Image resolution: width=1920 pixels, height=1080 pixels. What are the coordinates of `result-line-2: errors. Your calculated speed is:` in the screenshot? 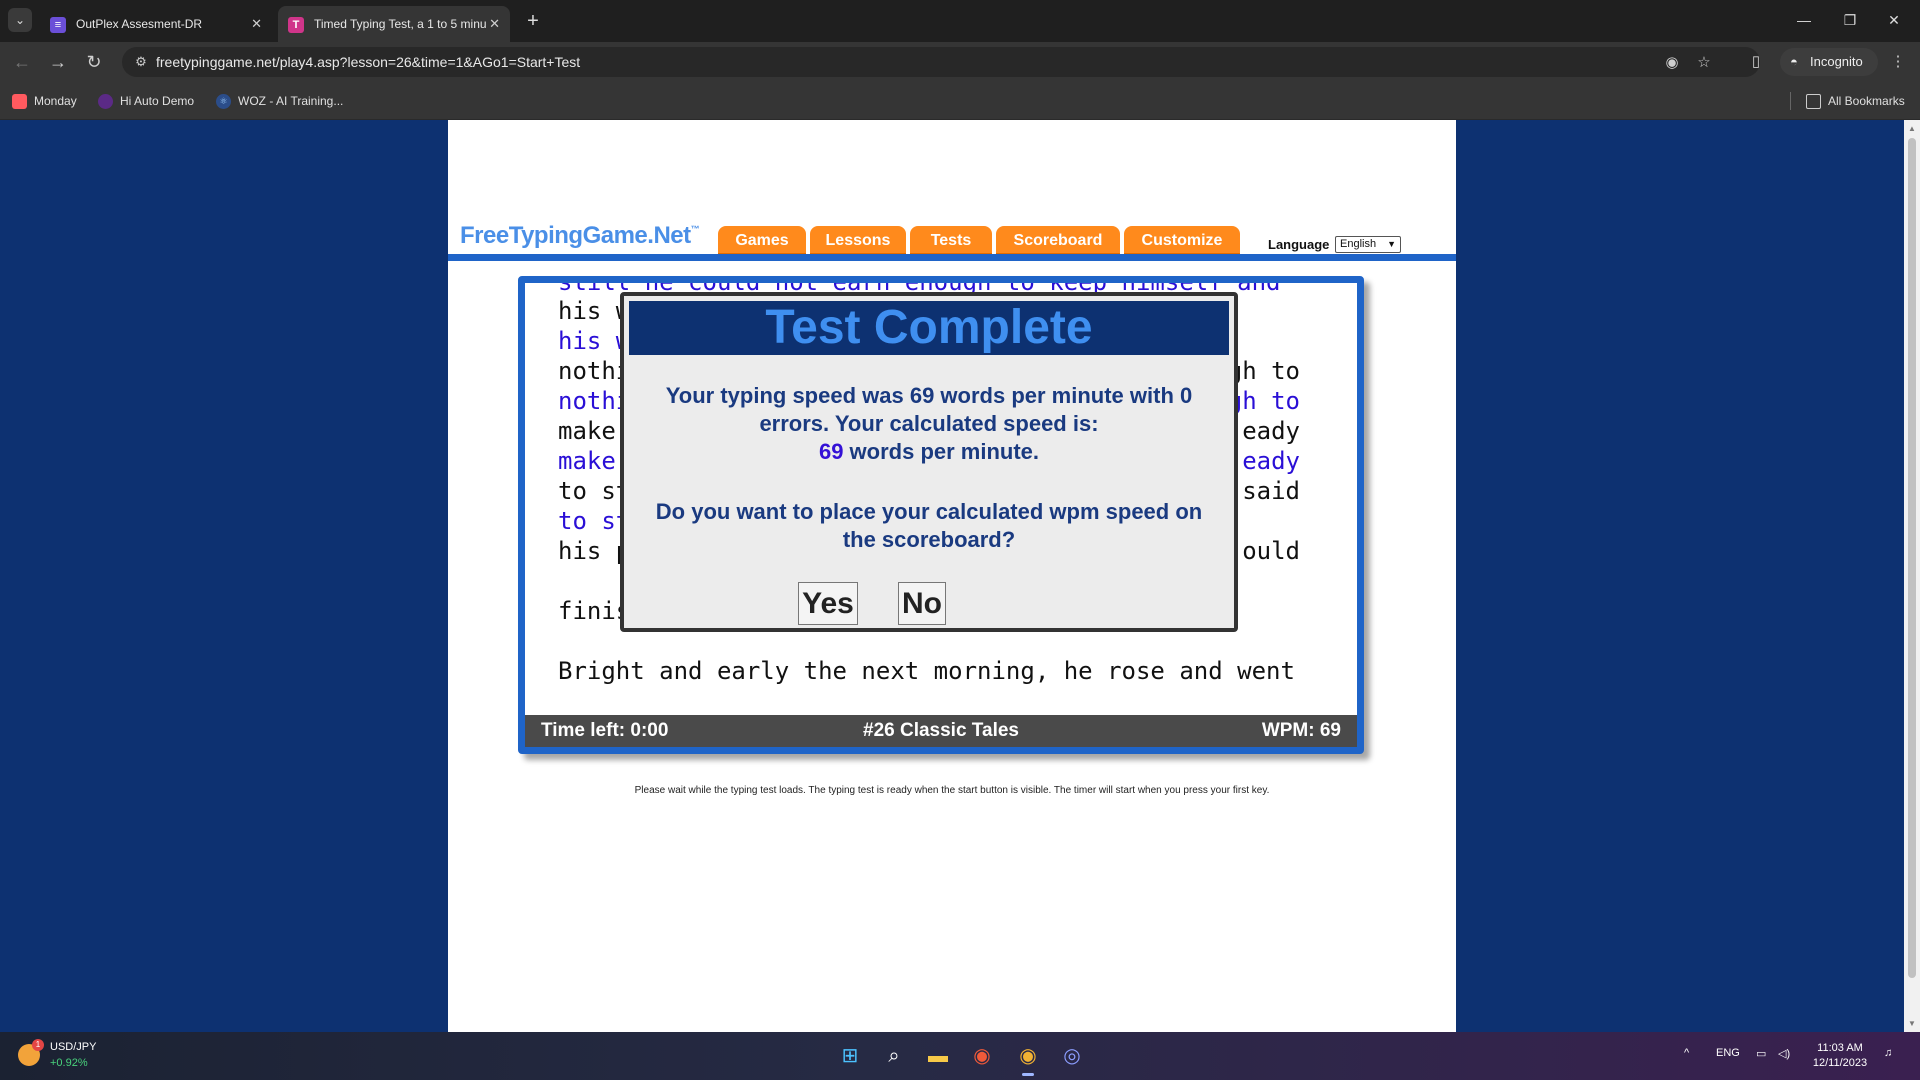 It's located at (929, 423).